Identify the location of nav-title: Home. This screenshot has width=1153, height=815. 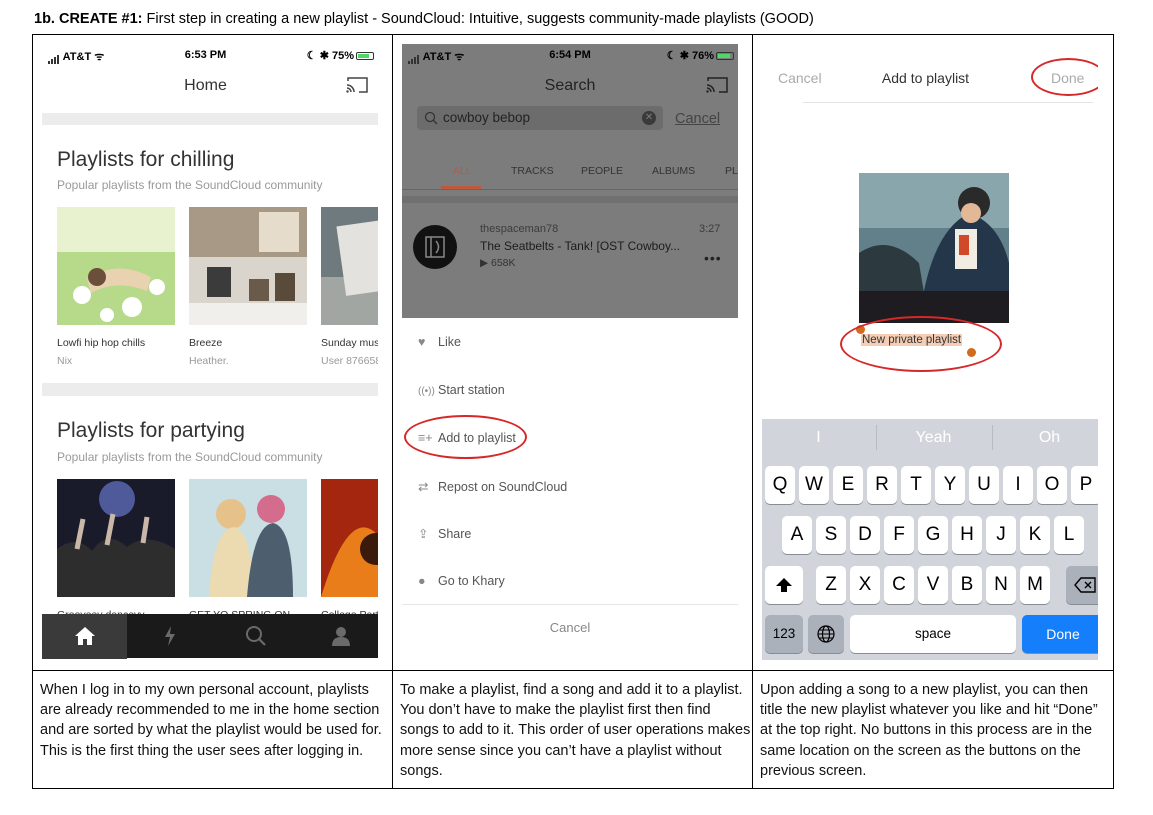
(205, 85).